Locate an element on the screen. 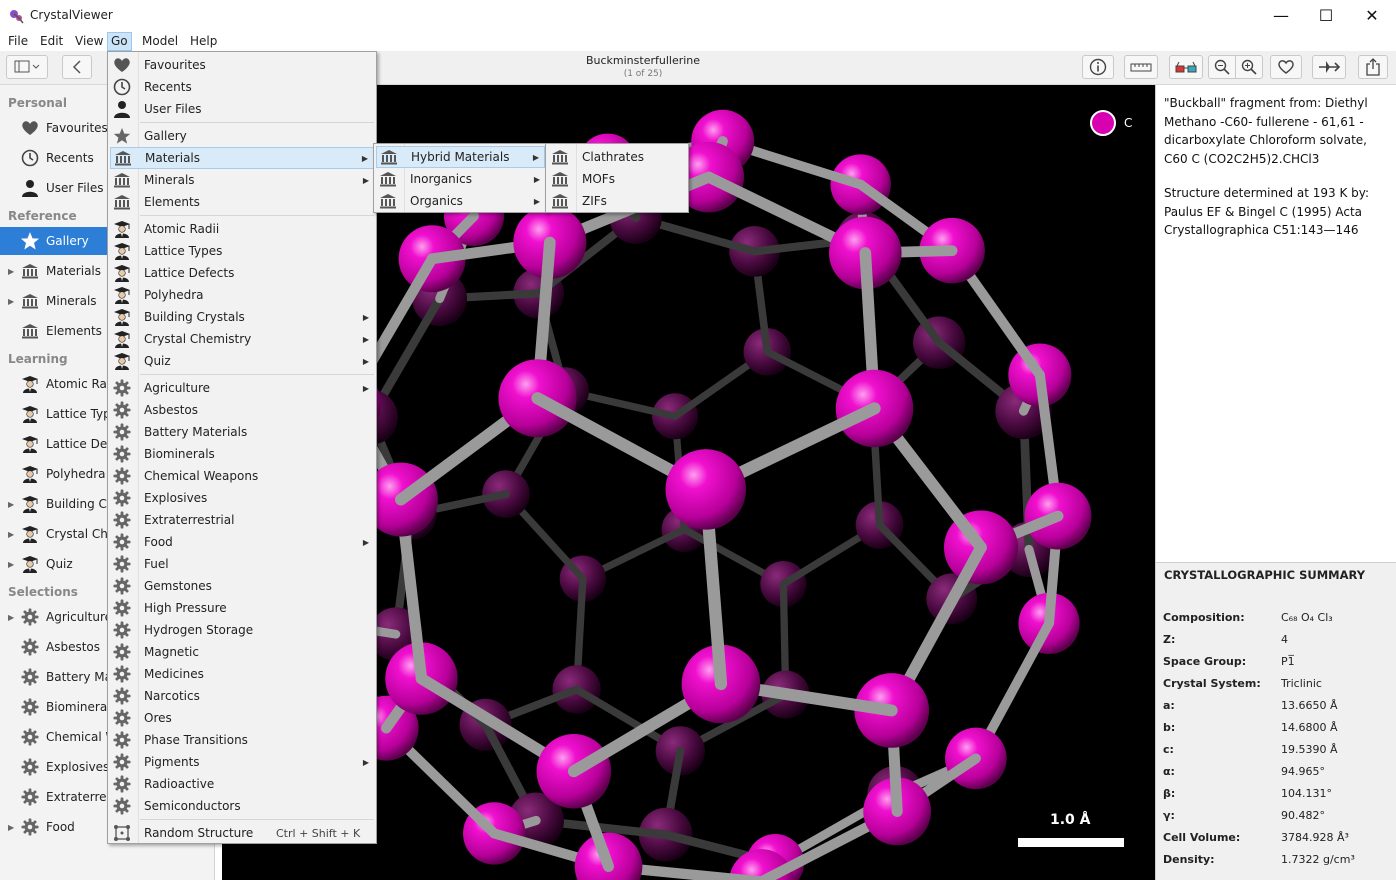 The image size is (1396, 880). share-icon is located at coordinates (1373, 67).